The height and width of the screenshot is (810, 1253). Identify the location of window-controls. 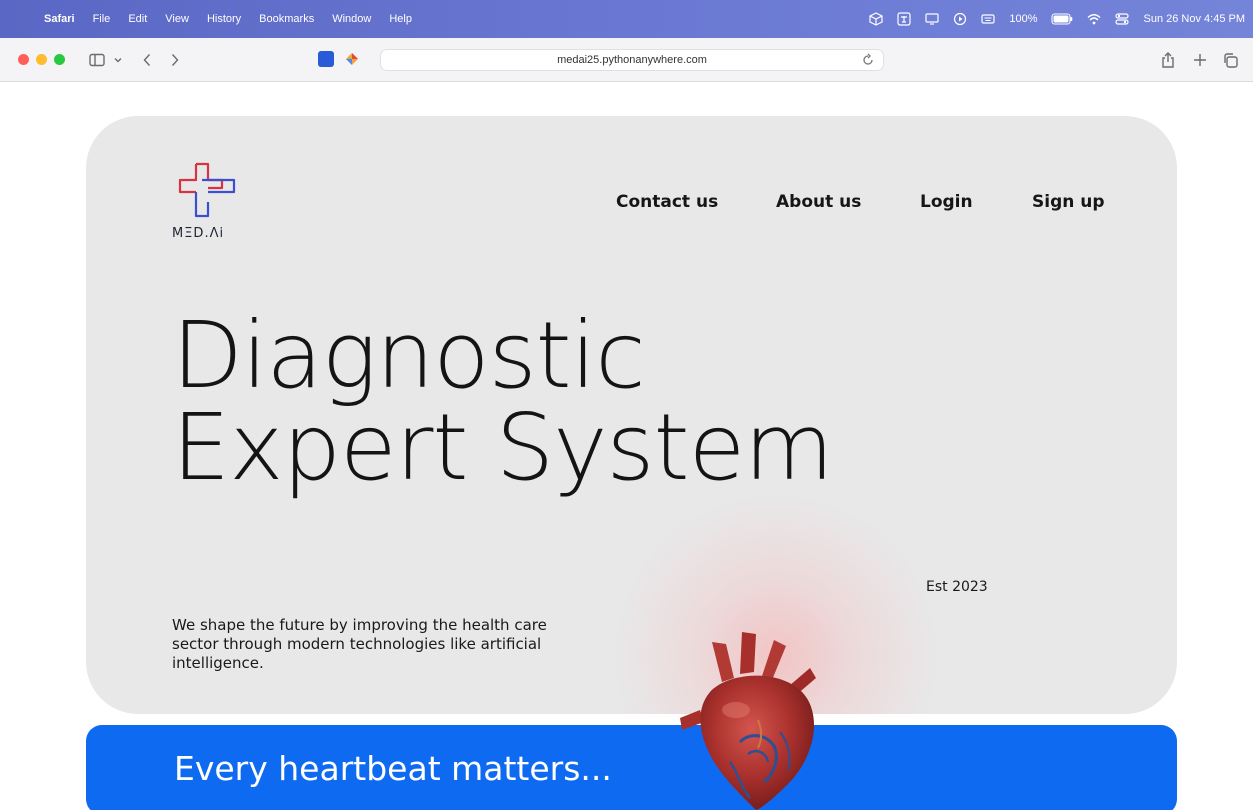
(41, 59).